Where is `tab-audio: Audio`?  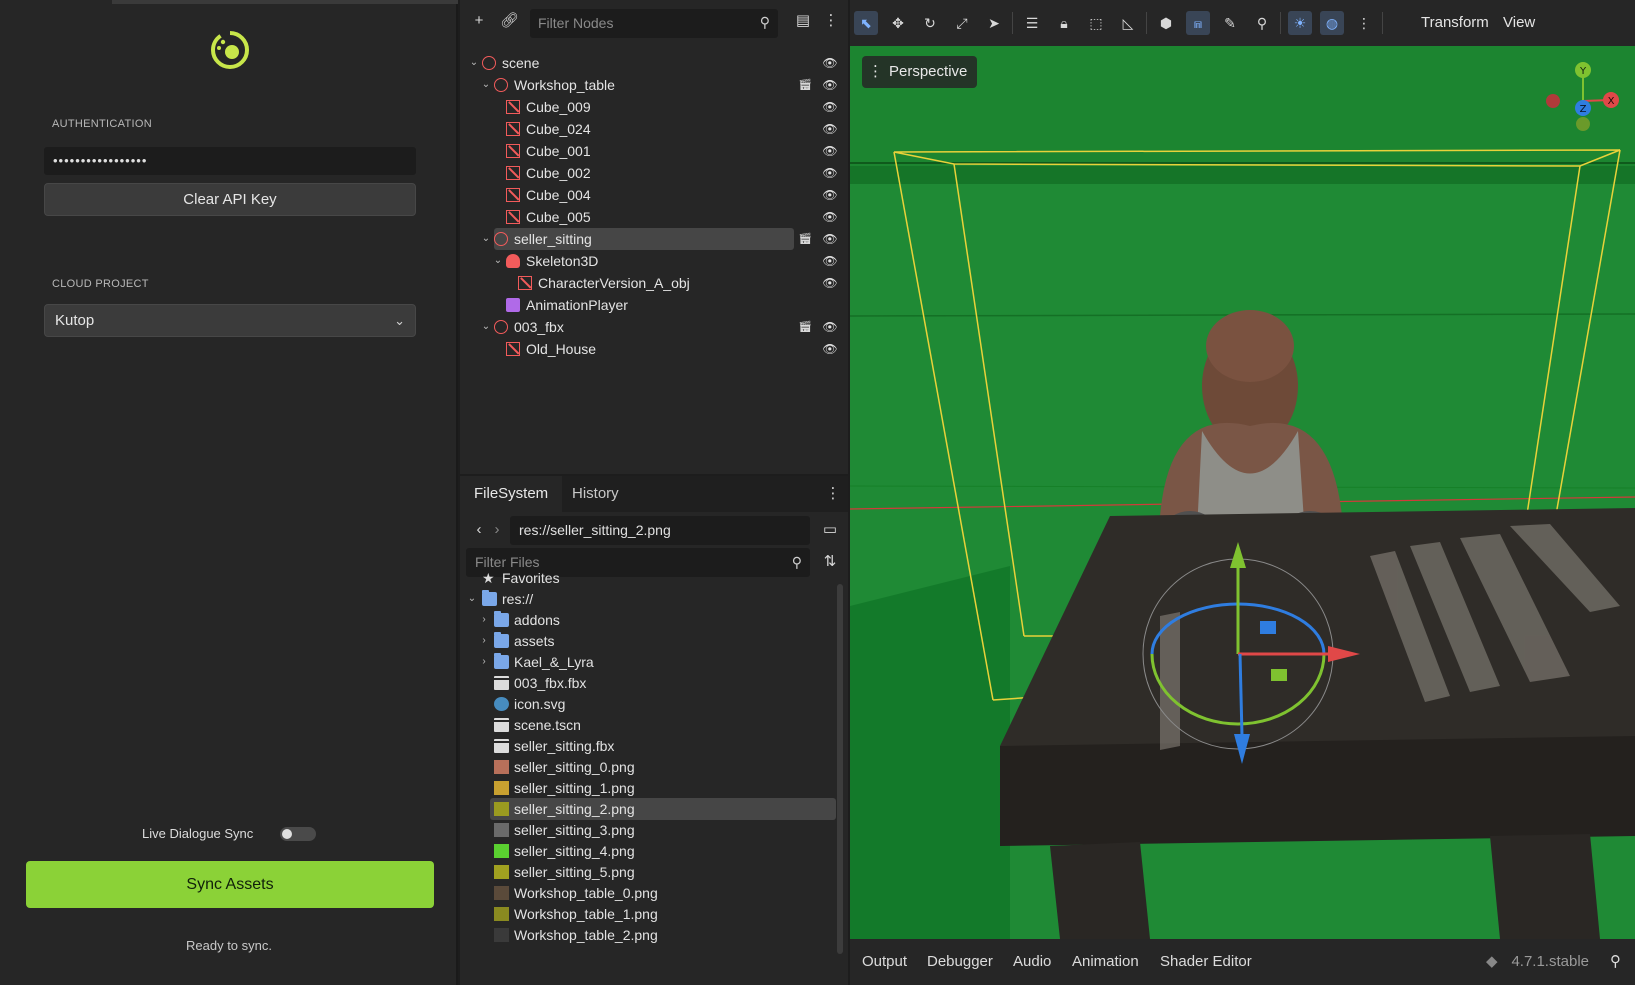 tab-audio: Audio is located at coordinates (1032, 962).